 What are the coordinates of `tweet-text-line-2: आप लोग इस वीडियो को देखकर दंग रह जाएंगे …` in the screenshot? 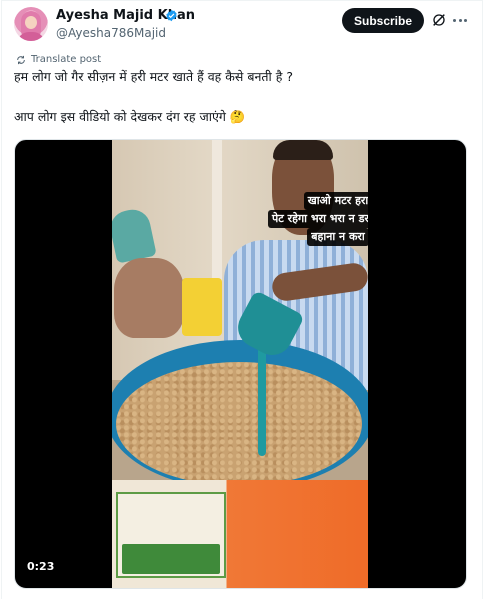 It's located at (130, 116).